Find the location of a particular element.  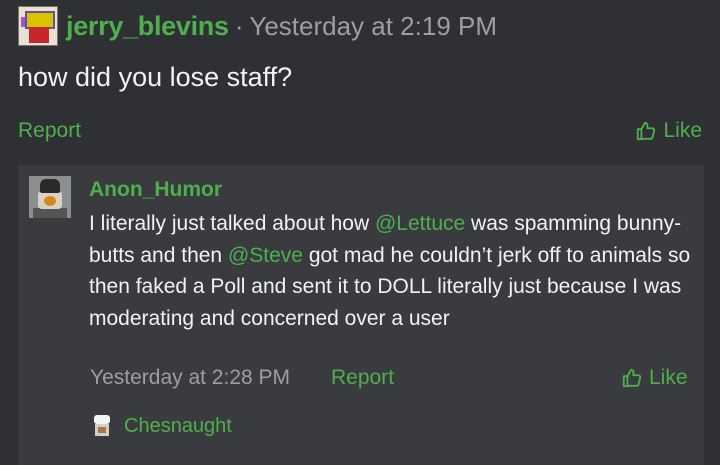

reply-avatar is located at coordinates (50, 197).